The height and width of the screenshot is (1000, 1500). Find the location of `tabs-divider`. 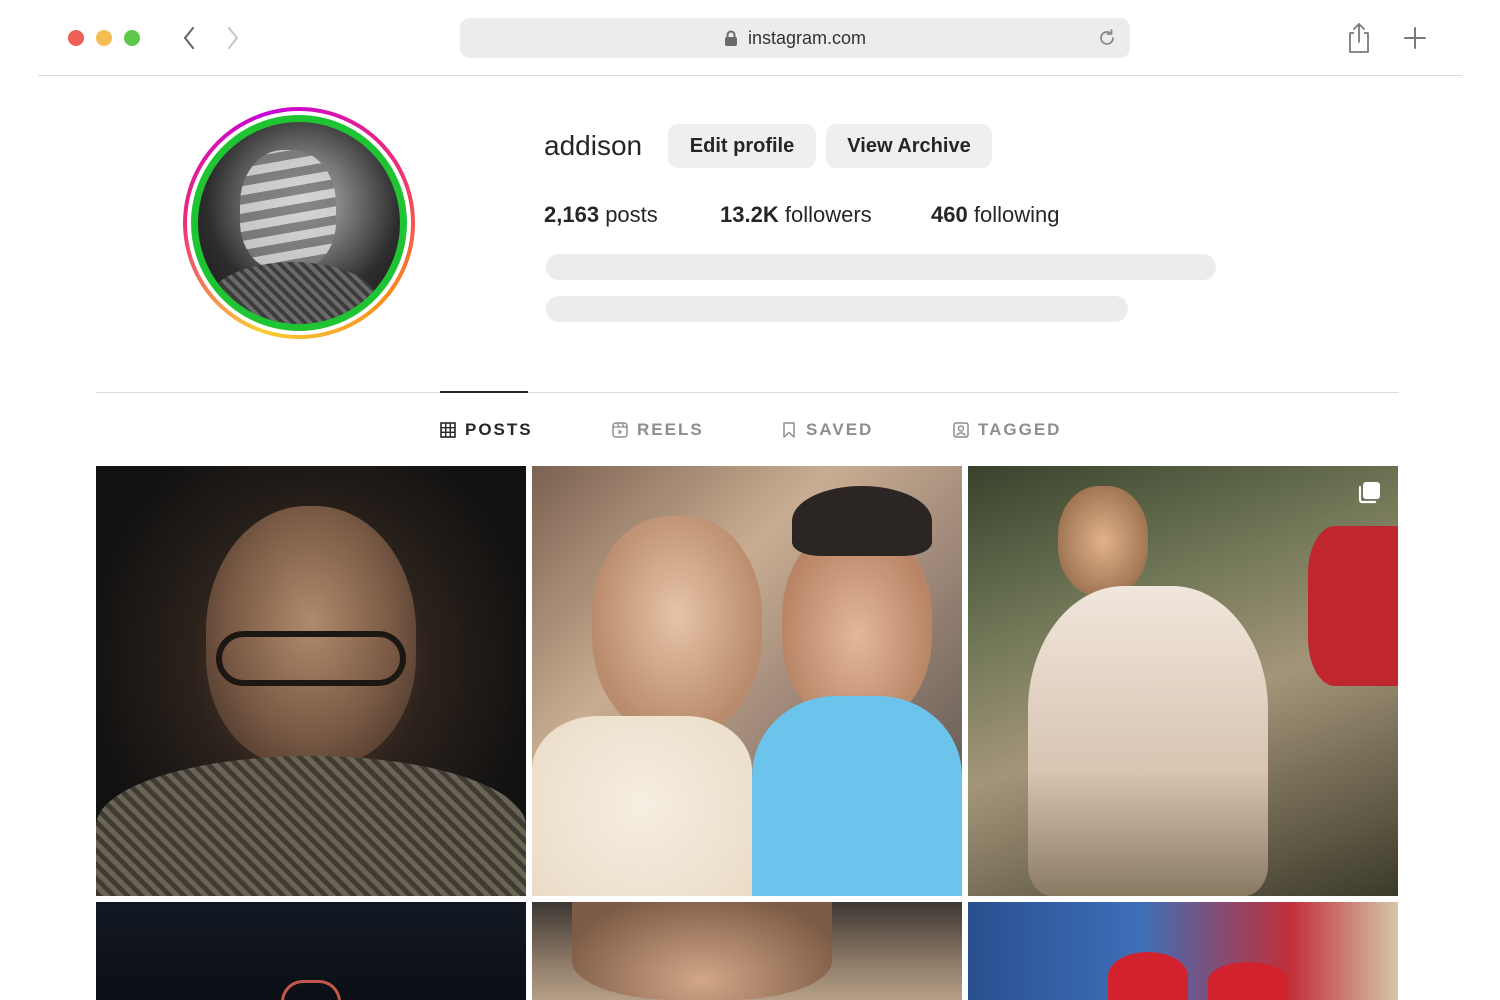

tabs-divider is located at coordinates (747, 392).